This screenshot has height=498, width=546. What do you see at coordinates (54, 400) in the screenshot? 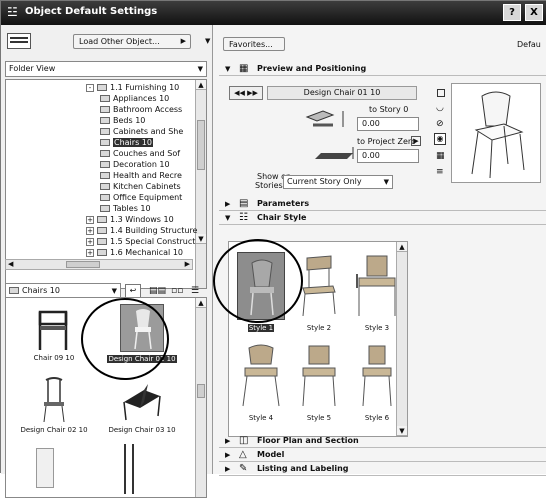
I see `design-chair-02-image-icon` at bounding box center [54, 400].